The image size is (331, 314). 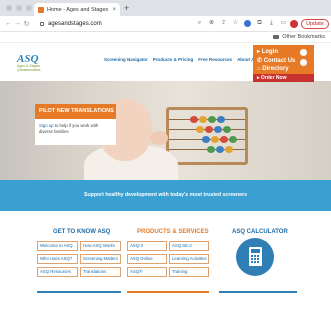 What do you see at coordinates (41, 9) in the screenshot?
I see `site-favicon-icon` at bounding box center [41, 9].